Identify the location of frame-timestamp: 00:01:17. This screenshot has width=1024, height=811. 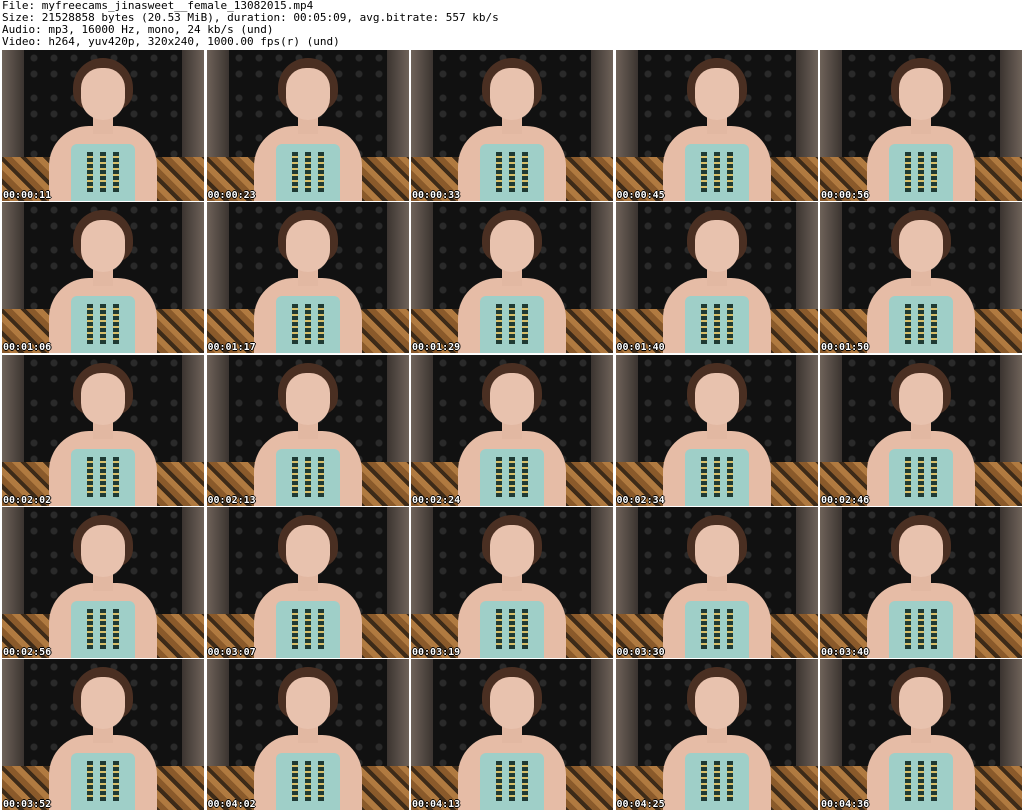
(231, 348).